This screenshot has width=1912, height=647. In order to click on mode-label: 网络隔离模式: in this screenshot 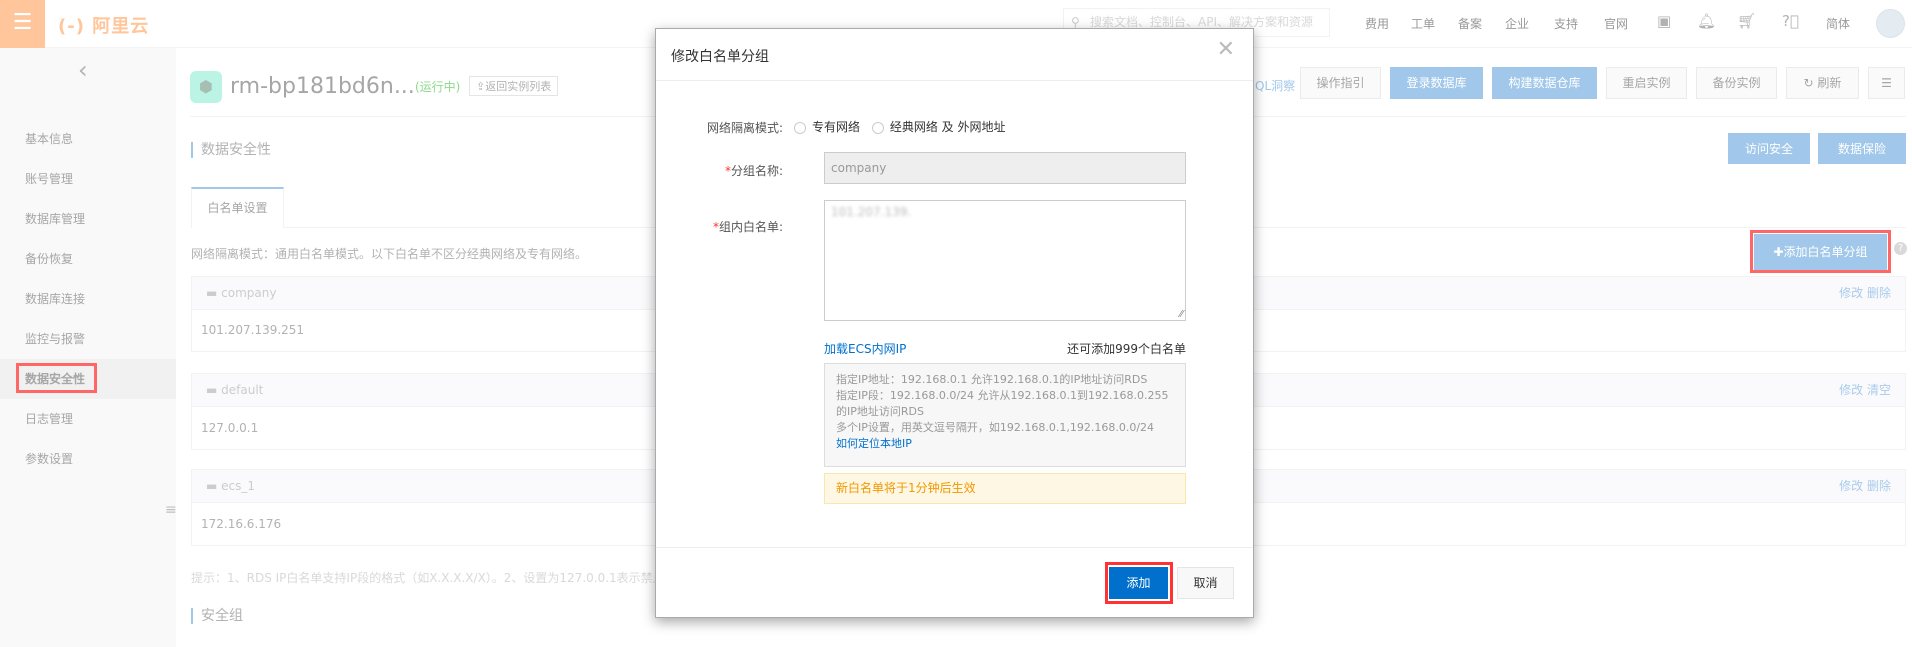, I will do `click(744, 128)`.